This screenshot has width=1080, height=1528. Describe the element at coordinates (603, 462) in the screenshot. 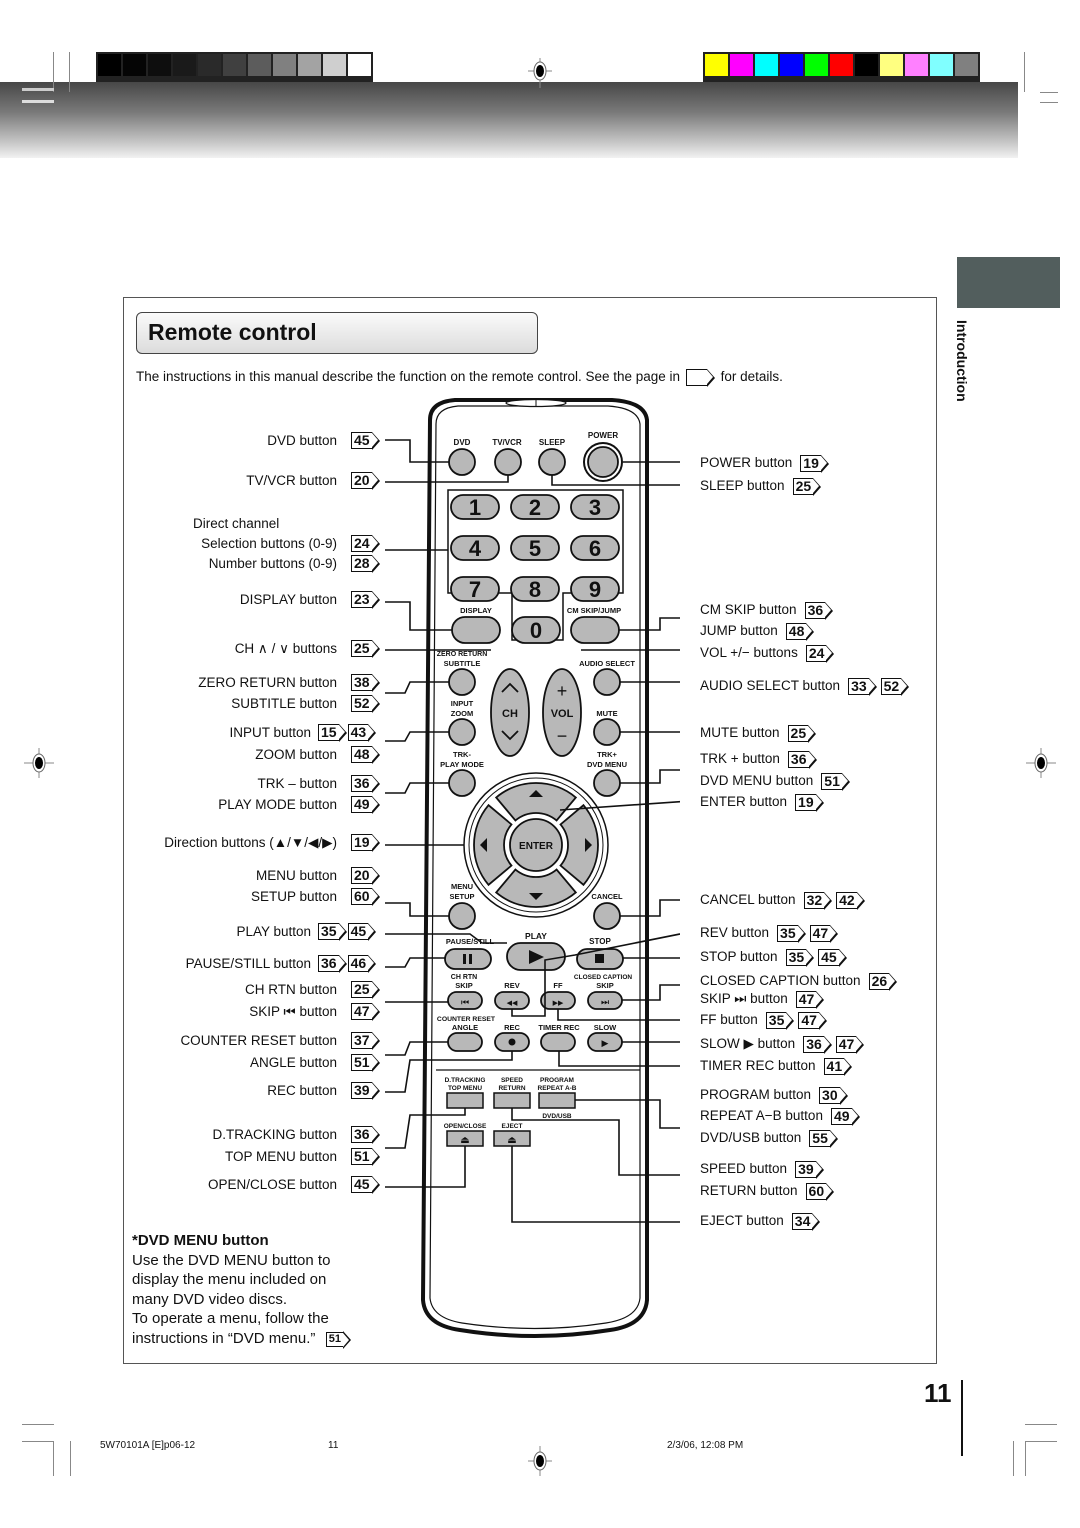

I see `power-button` at that location.